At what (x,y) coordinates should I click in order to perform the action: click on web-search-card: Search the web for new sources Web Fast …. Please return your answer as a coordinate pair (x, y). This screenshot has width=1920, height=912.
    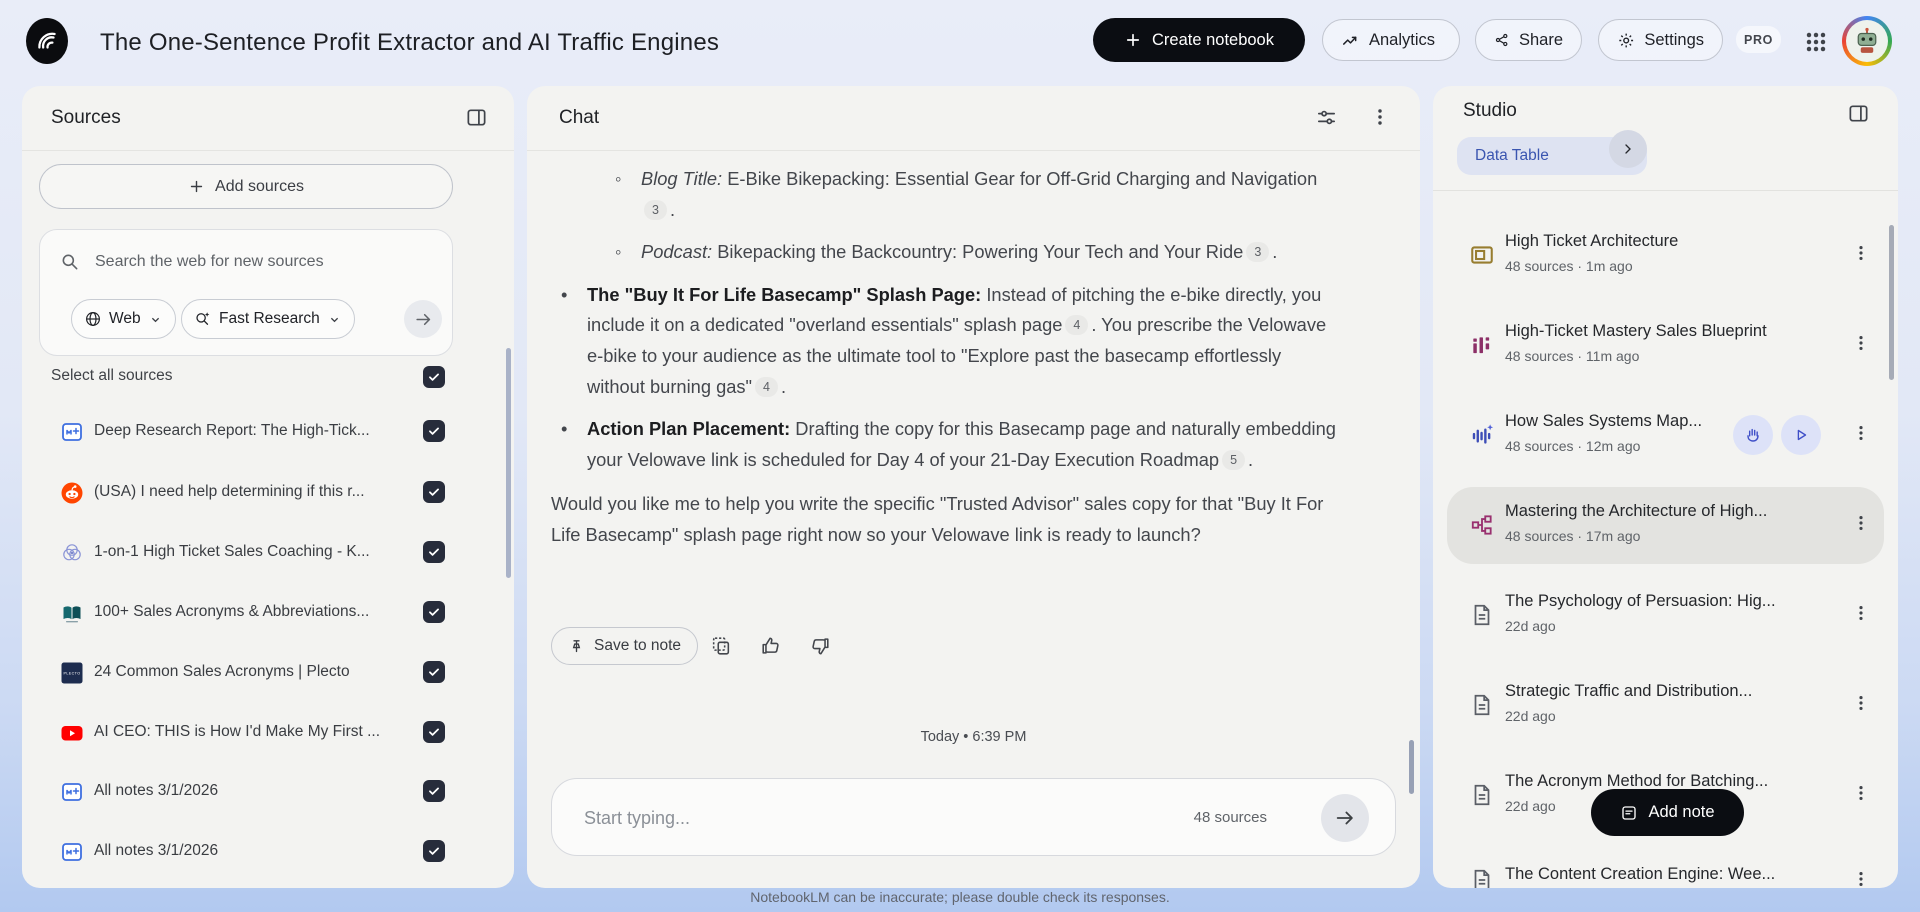
    Looking at the image, I should click on (246, 292).